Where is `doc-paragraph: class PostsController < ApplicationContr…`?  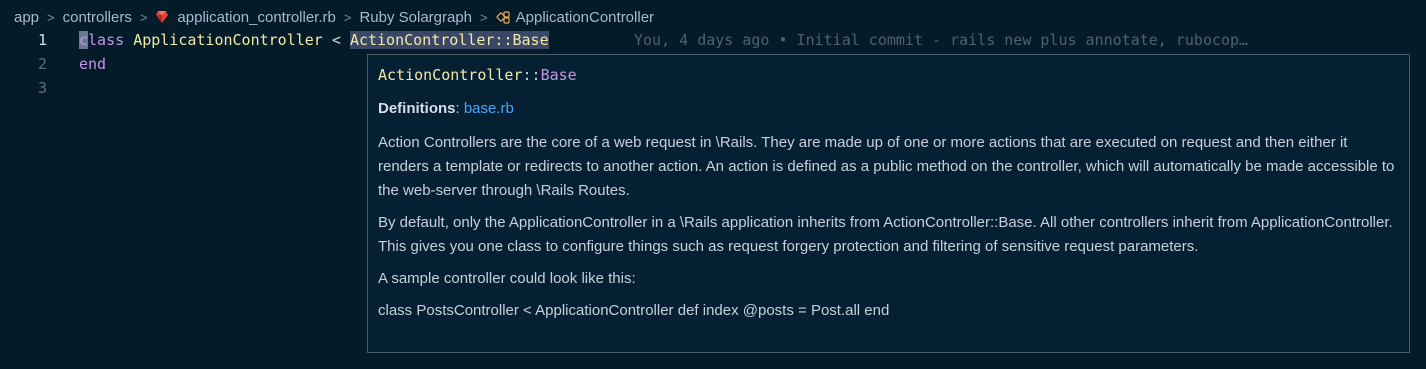
doc-paragraph: class PostsController < ApplicationContr… is located at coordinates (634, 310).